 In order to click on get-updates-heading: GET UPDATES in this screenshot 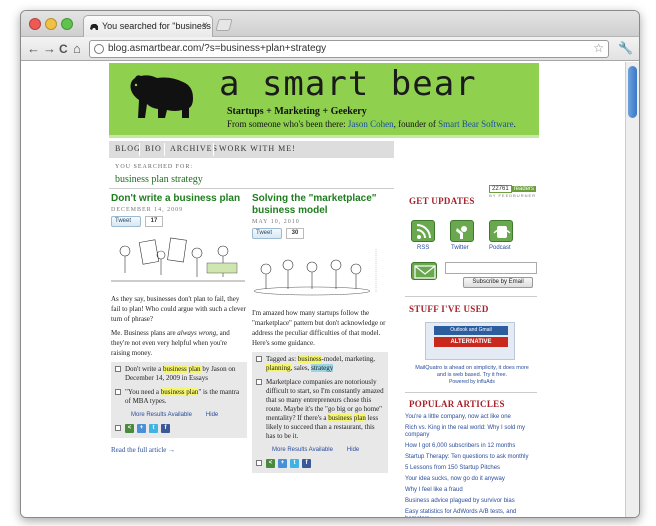, I will do `click(442, 201)`.